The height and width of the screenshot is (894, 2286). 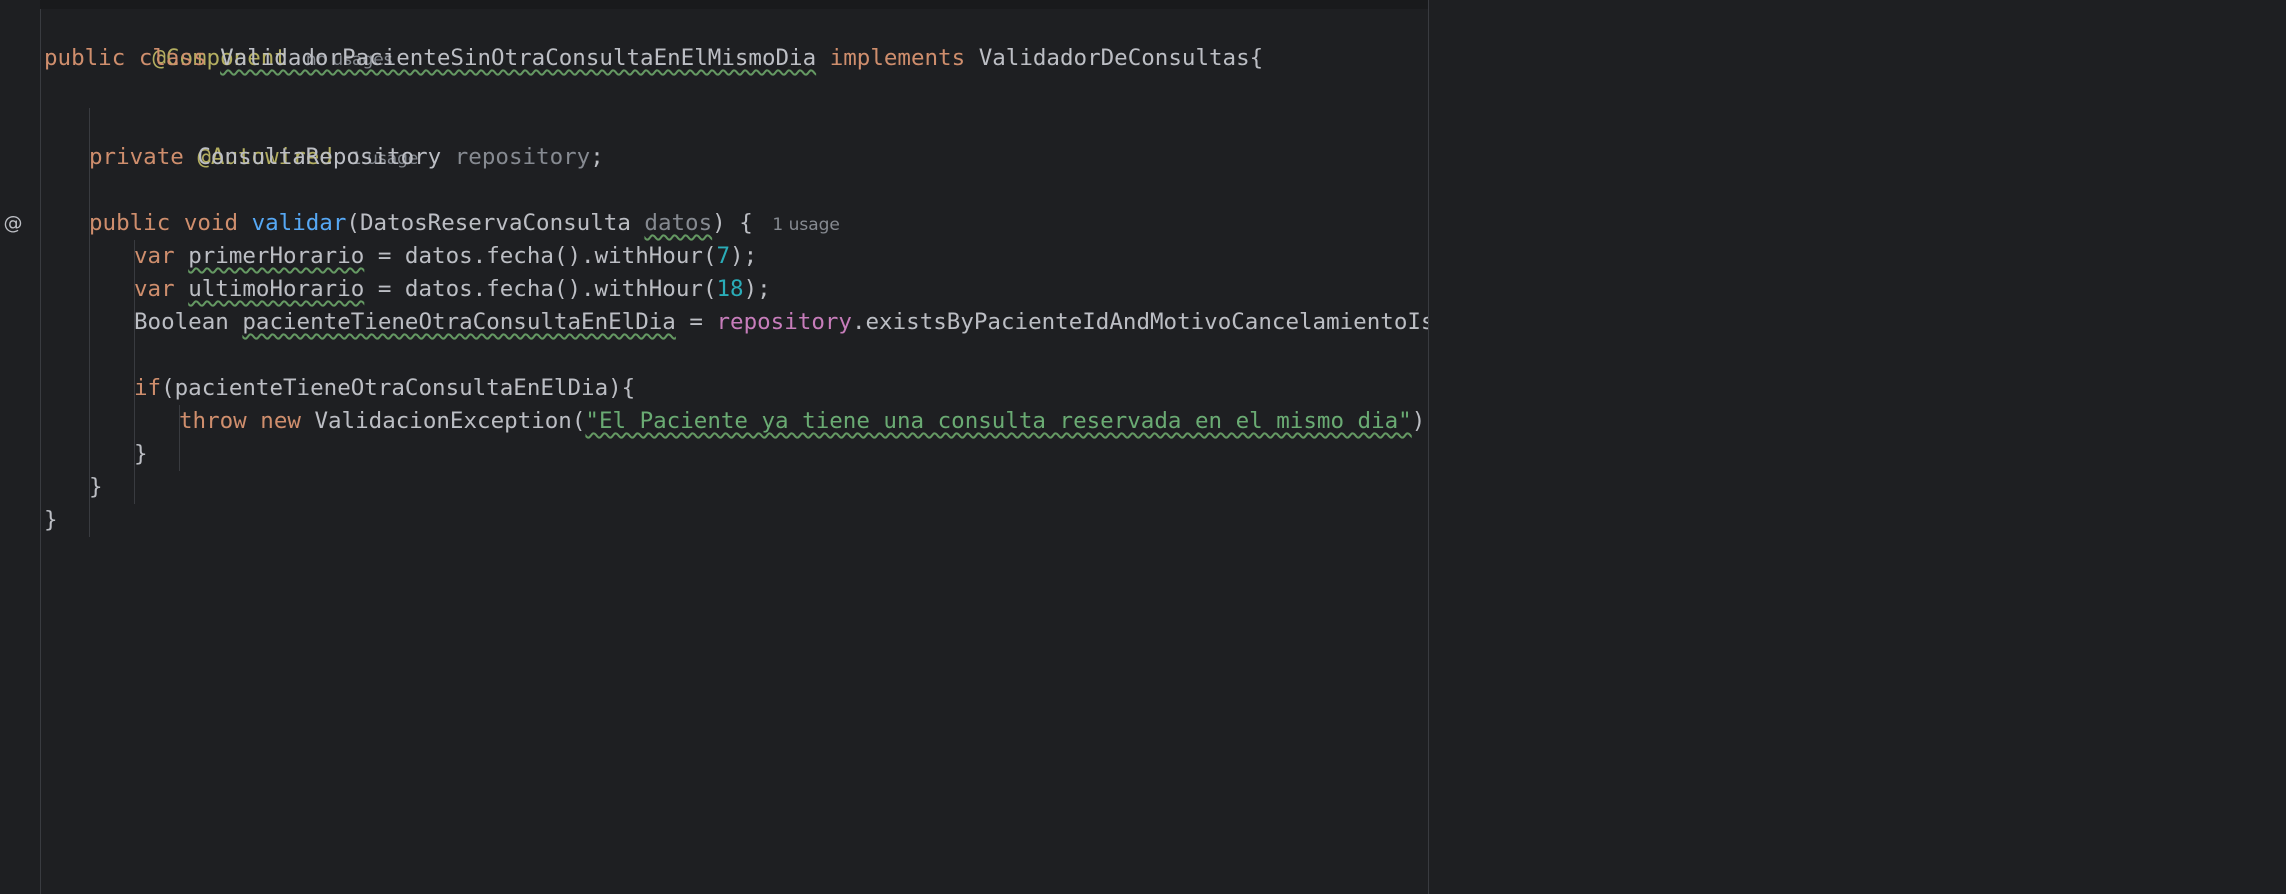 I want to click on keyword-class: class, so click(x=172, y=58).